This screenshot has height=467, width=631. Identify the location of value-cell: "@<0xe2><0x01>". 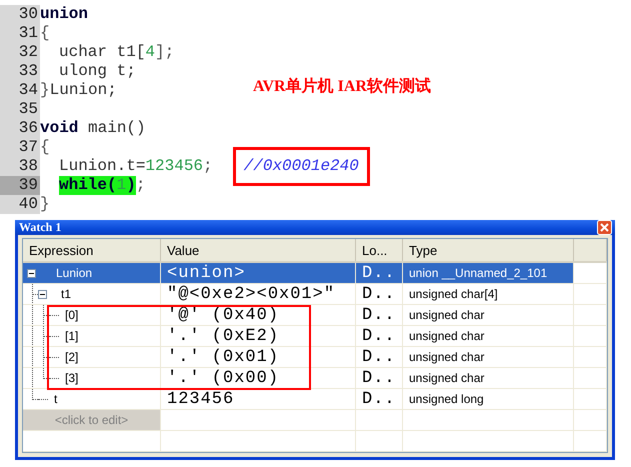
(258, 294).